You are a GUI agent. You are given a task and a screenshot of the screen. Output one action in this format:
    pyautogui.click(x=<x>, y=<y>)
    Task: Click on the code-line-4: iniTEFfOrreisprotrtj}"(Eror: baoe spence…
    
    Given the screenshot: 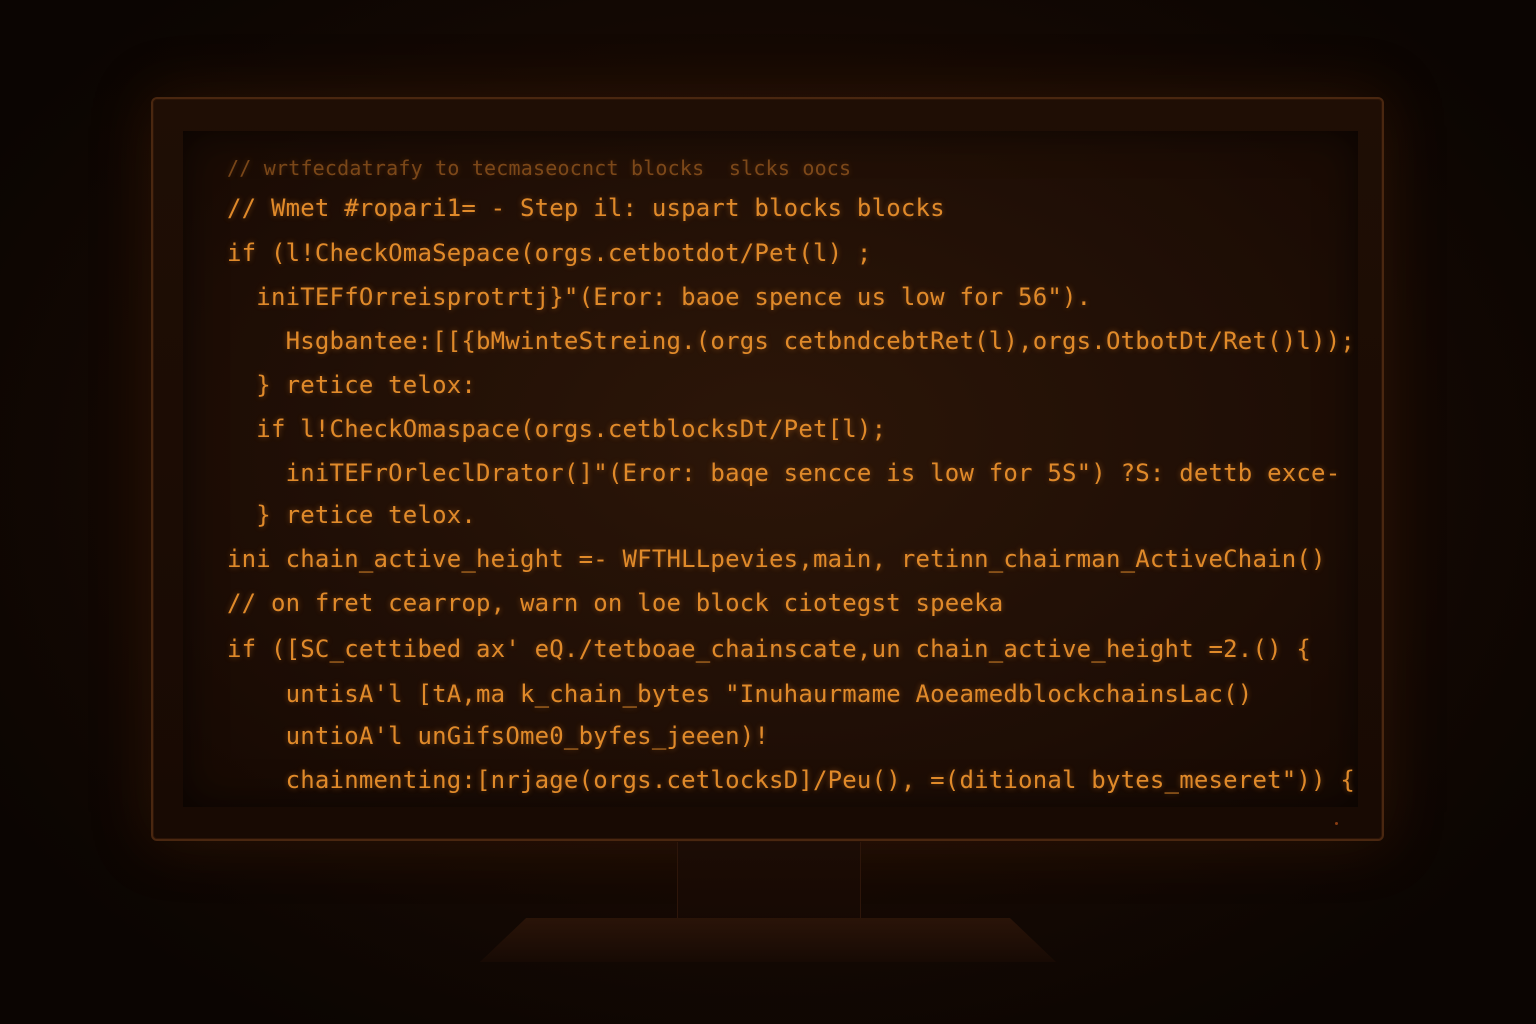 What is the action you would take?
    pyautogui.click(x=659, y=297)
    